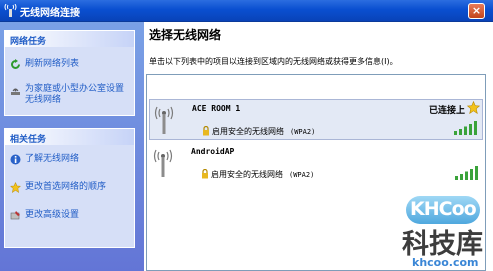 The image size is (493, 271). I want to click on connection-status: 已连接上, so click(446, 111).